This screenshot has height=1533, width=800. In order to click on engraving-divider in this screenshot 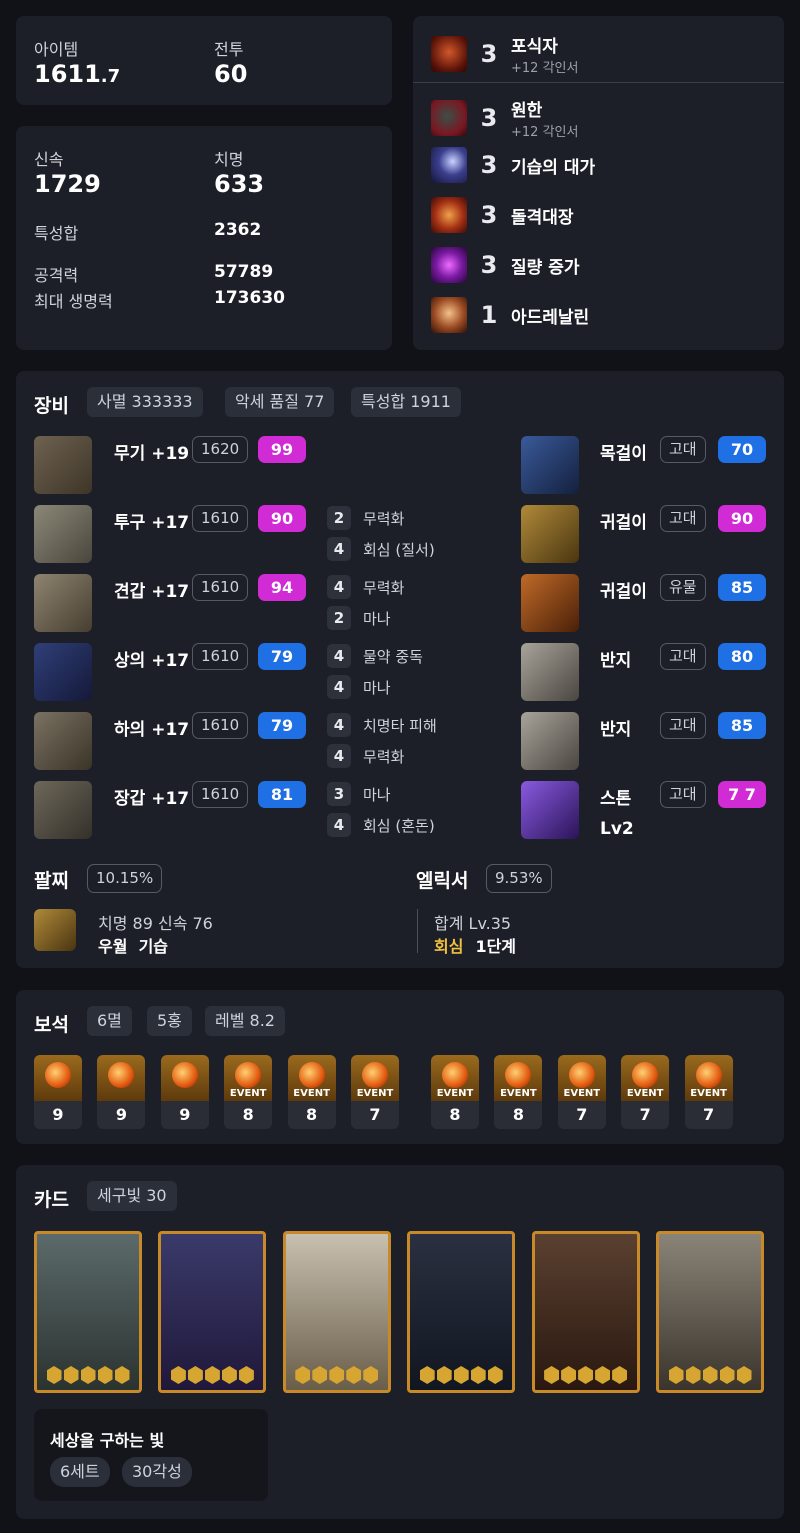, I will do `click(598, 82)`.